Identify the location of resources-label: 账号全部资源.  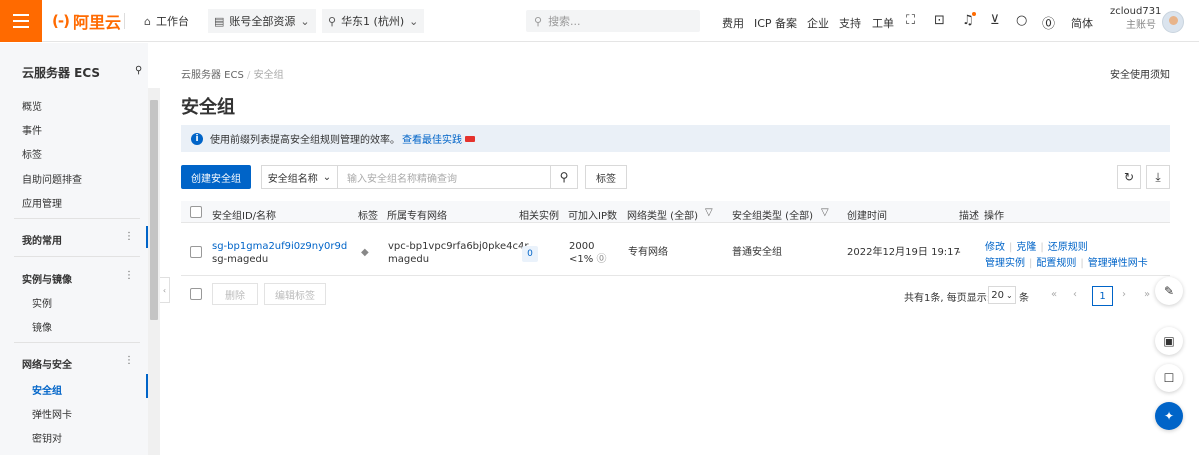
(262, 21).